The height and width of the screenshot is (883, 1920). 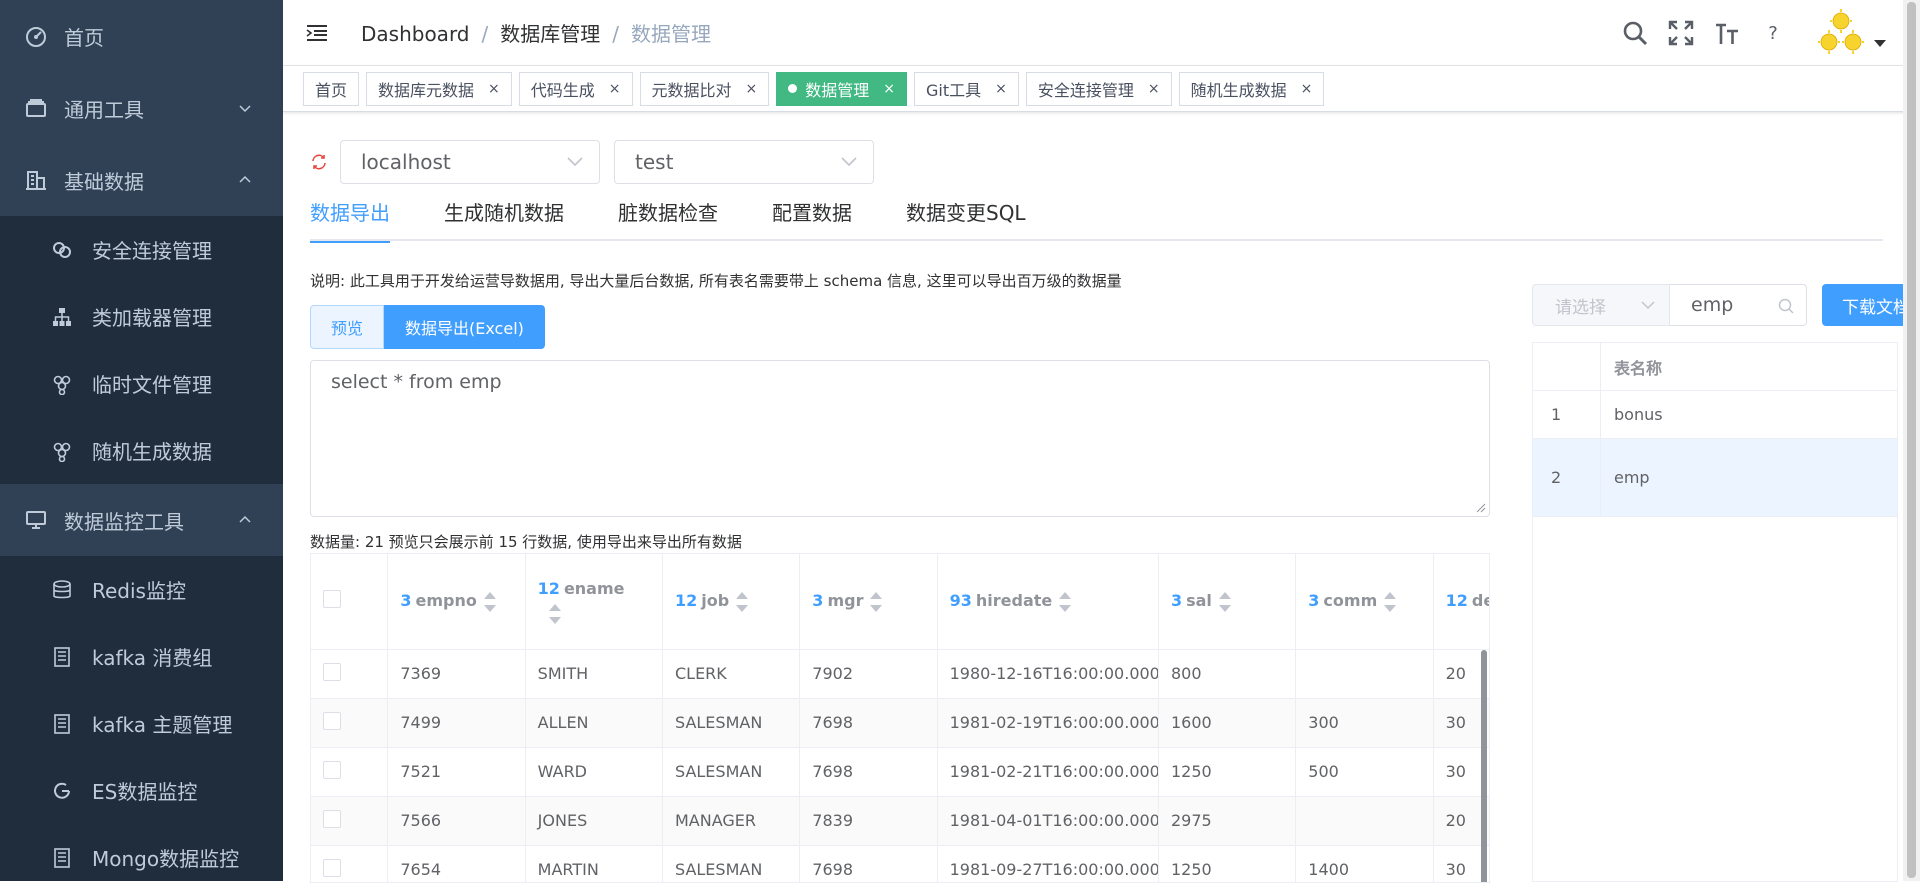 What do you see at coordinates (1867, 305) in the screenshot?
I see `download-doc-button: 下载文档` at bounding box center [1867, 305].